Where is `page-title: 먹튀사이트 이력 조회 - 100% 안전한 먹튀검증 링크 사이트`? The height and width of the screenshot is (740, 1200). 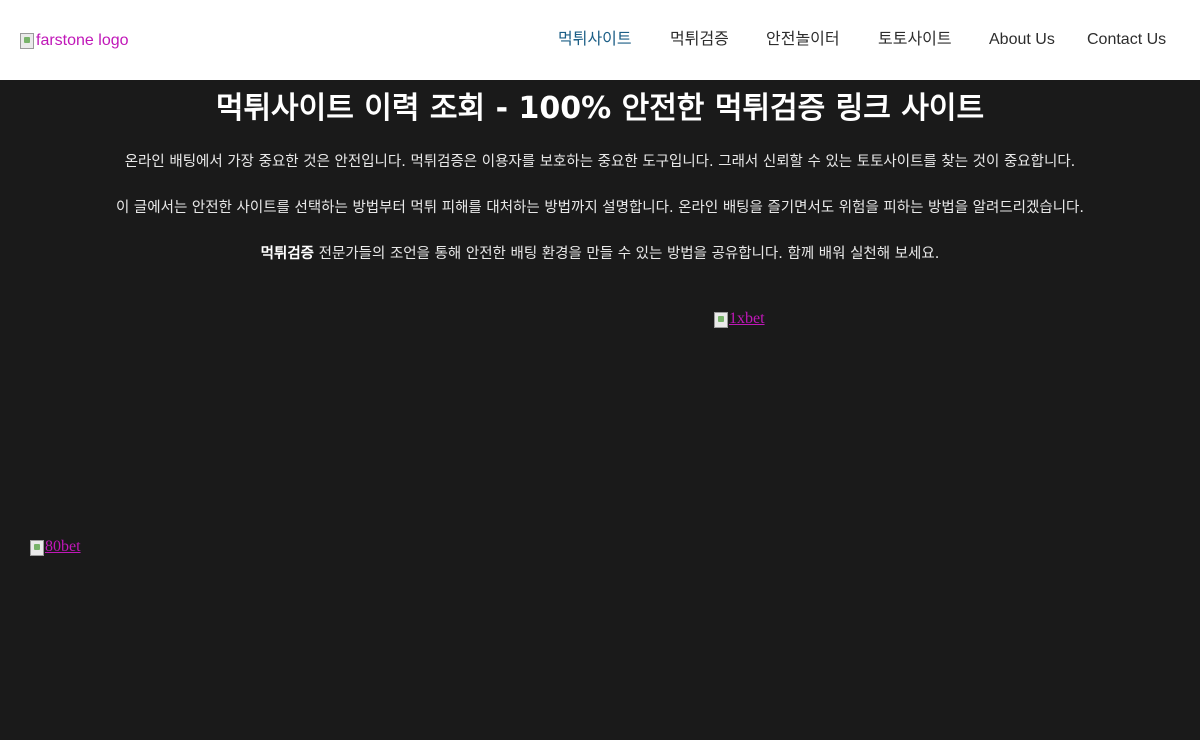
page-title: 먹튀사이트 이력 조회 - 100% 안전한 먹튀검증 링크 사이트 is located at coordinates (600, 108).